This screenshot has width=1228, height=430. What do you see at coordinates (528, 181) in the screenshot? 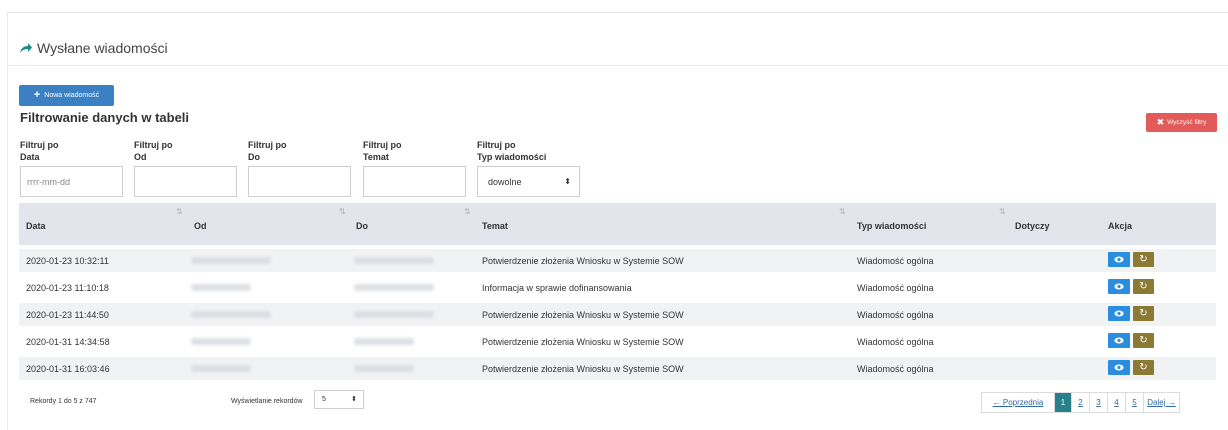
I see `filter-type-select: dowolne ⬍` at bounding box center [528, 181].